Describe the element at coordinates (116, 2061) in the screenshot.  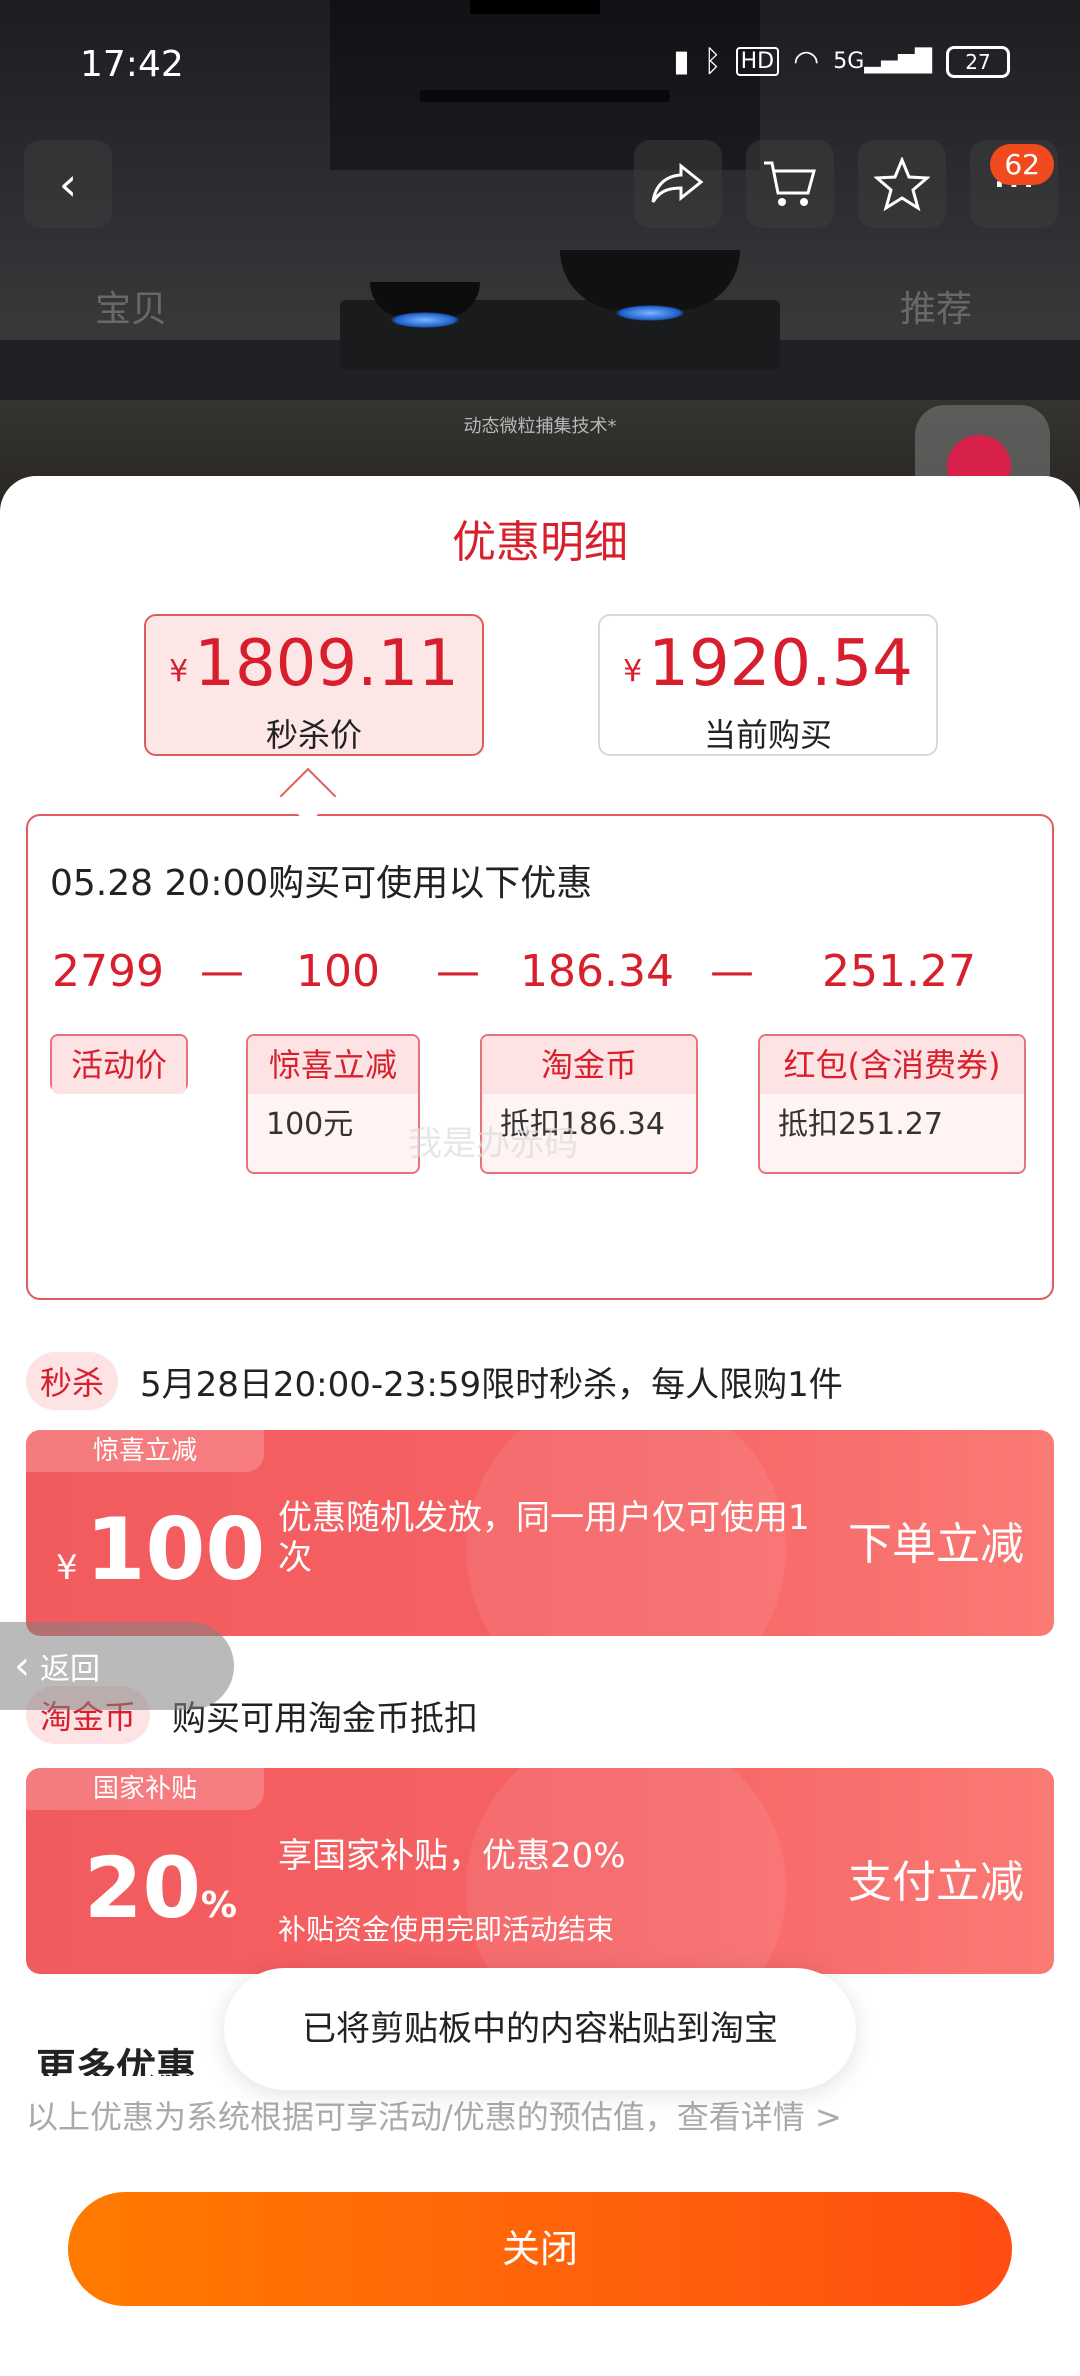
I see `more-offers-title: 更多优惠` at that location.